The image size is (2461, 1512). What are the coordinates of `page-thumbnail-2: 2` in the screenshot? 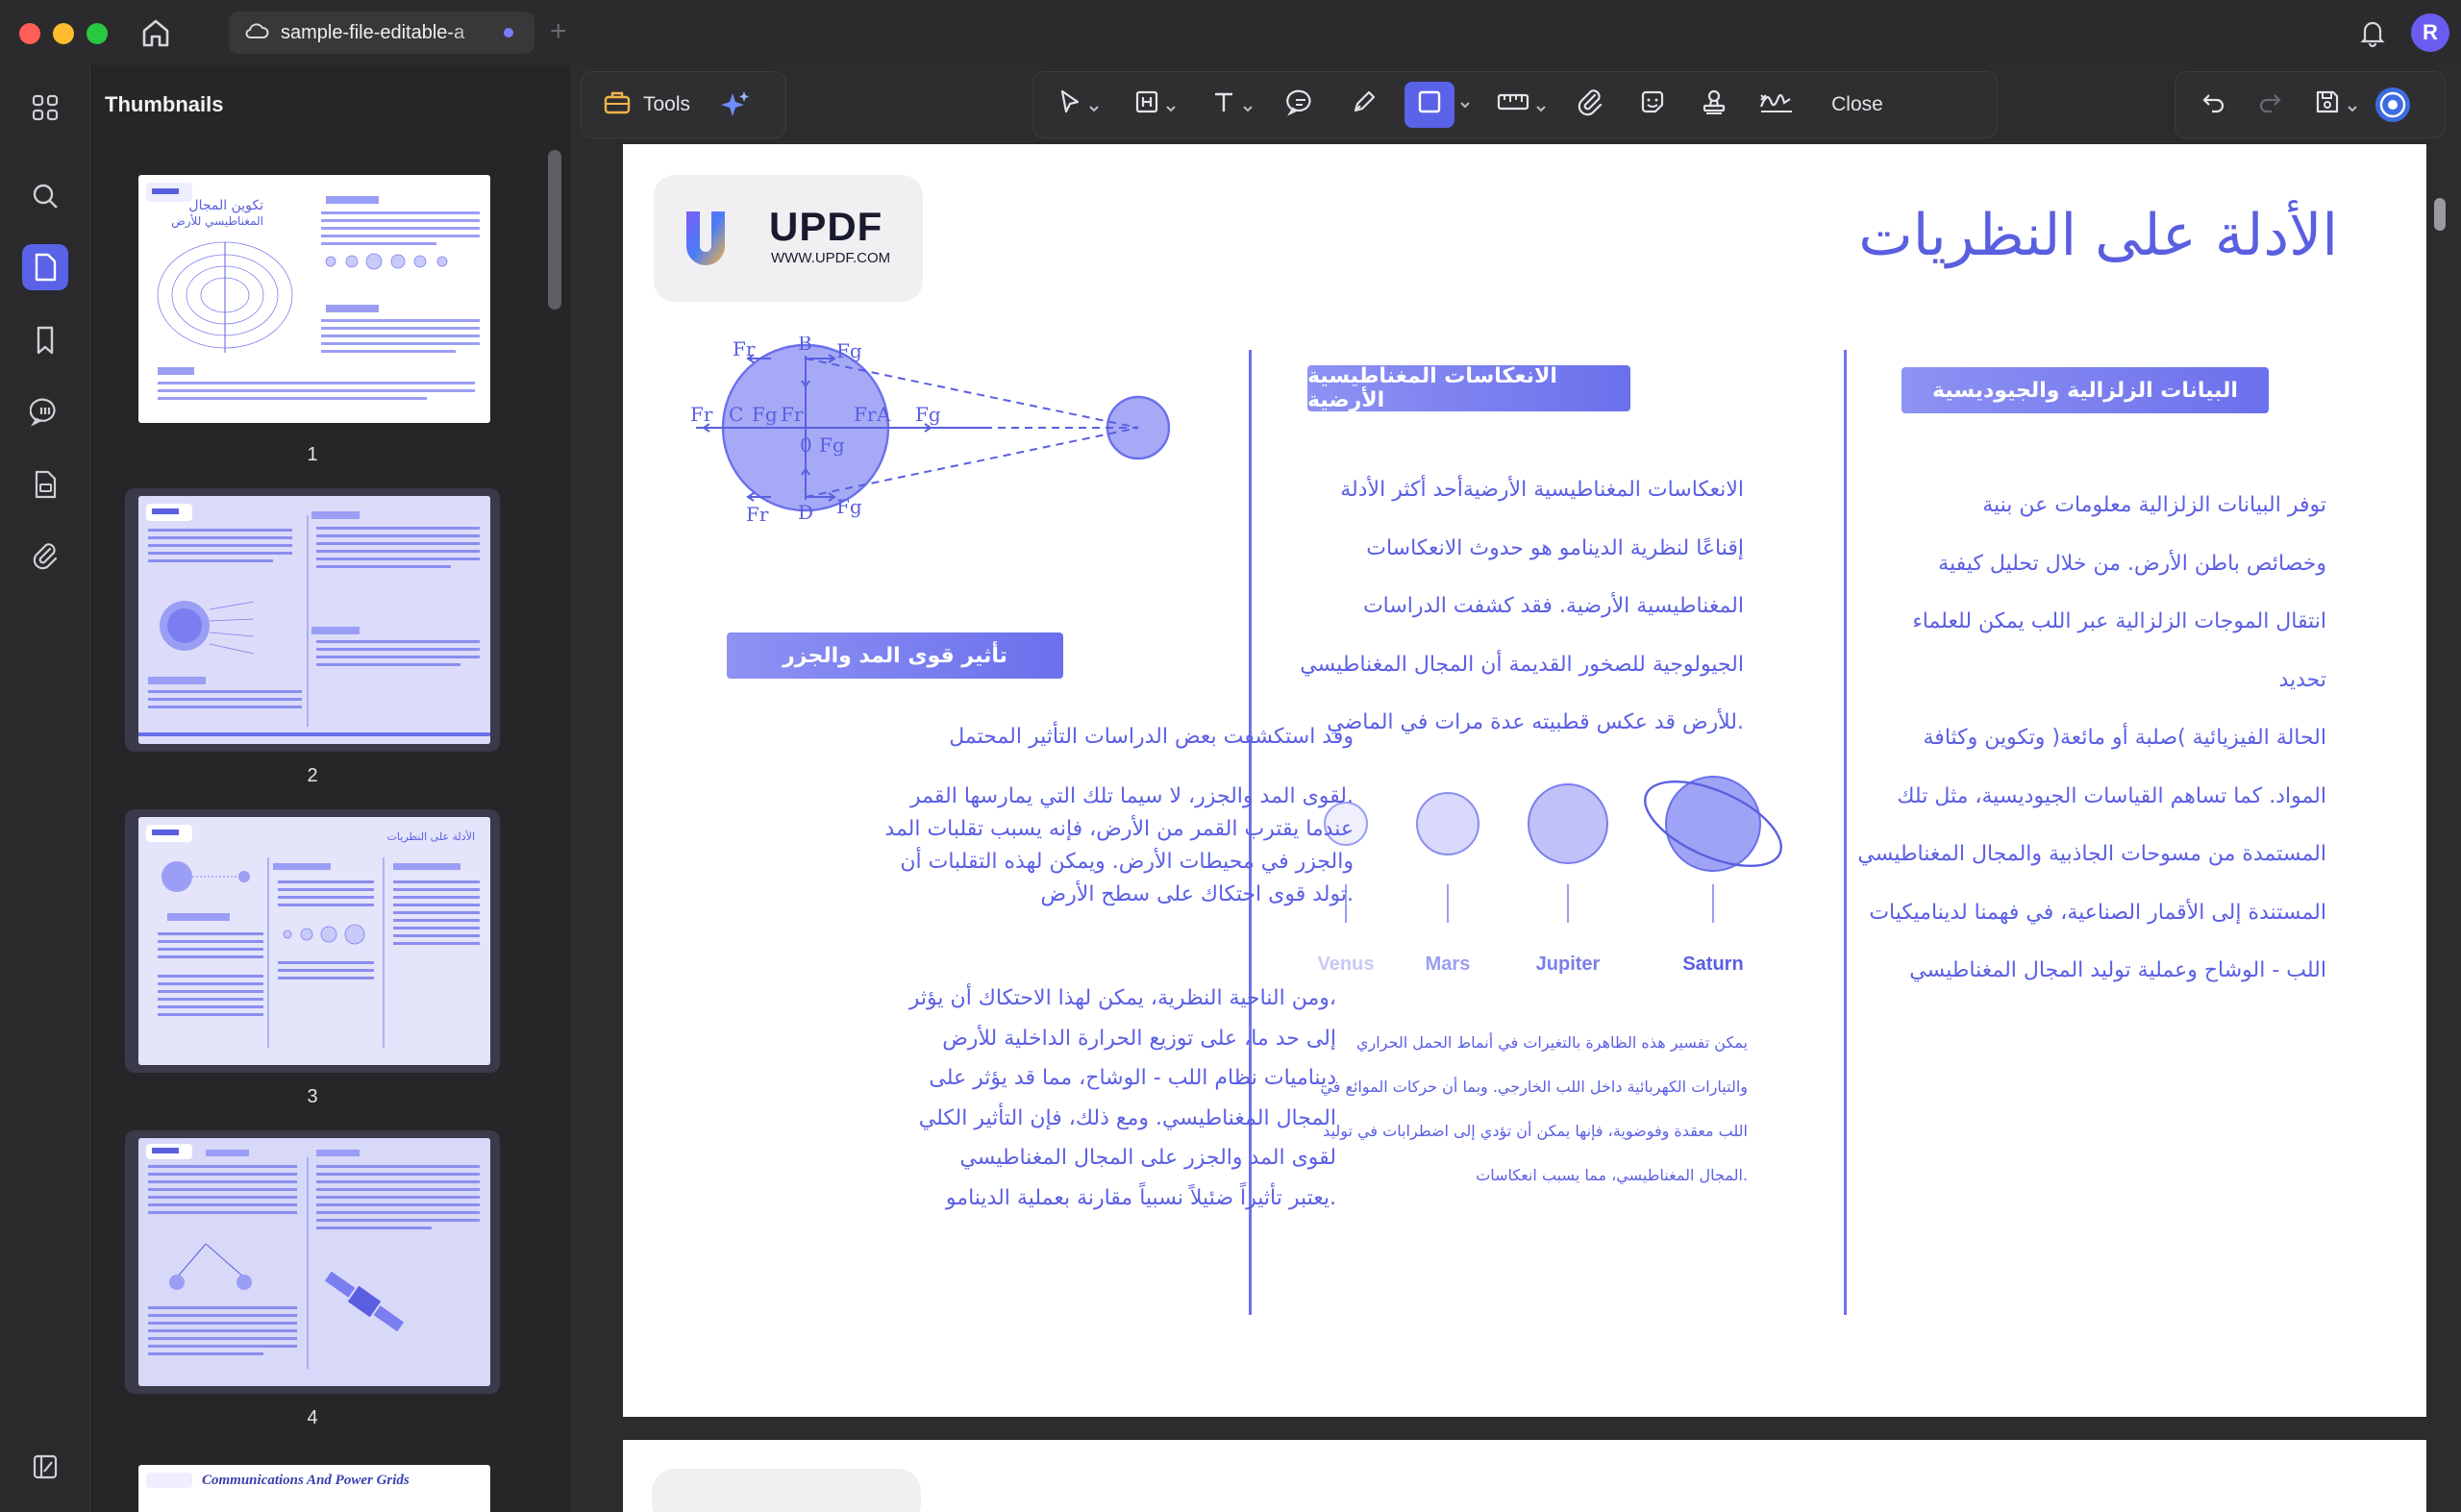 It's located at (312, 637).